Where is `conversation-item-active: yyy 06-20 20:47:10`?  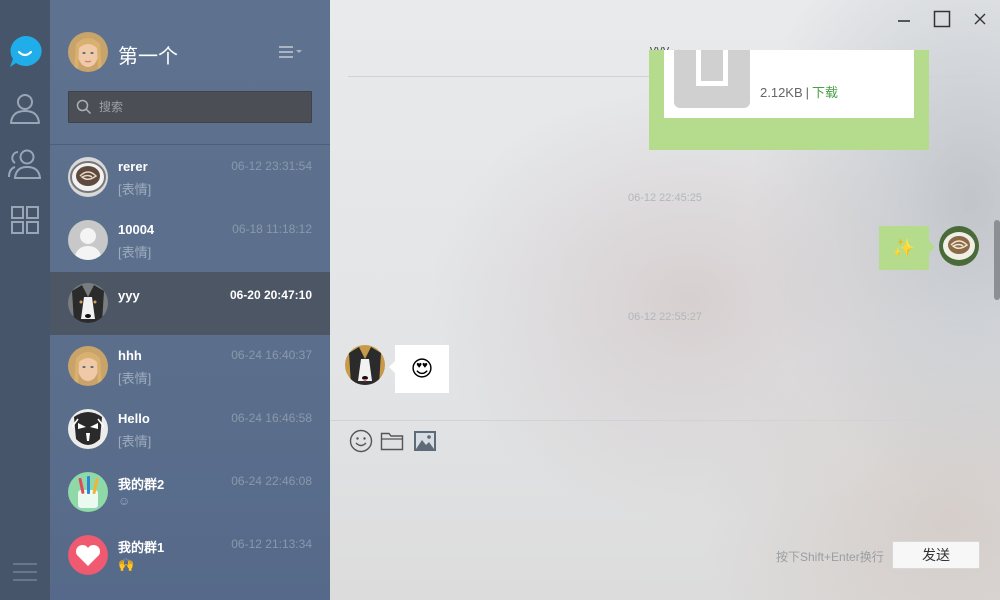
conversation-item-active: yyy 06-20 20:47:10 is located at coordinates (190, 303).